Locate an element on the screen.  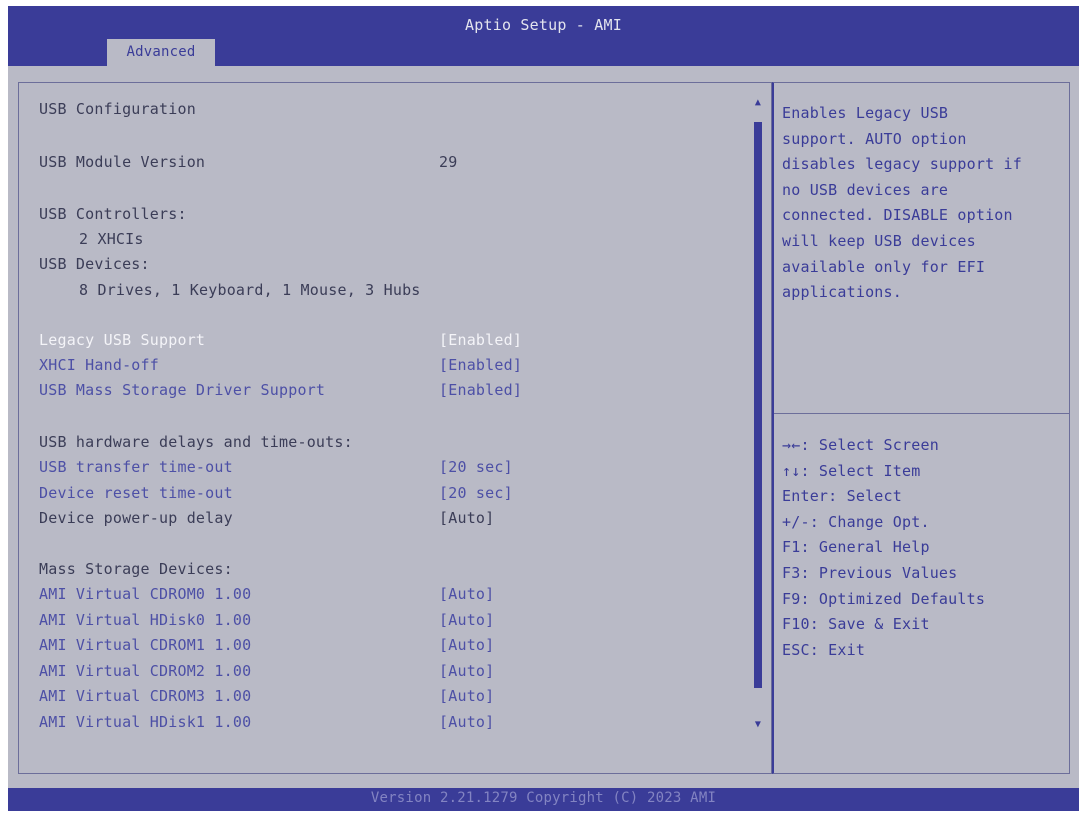
mass-storage-title: Mass Storage Devices: is located at coordinates (136, 569).